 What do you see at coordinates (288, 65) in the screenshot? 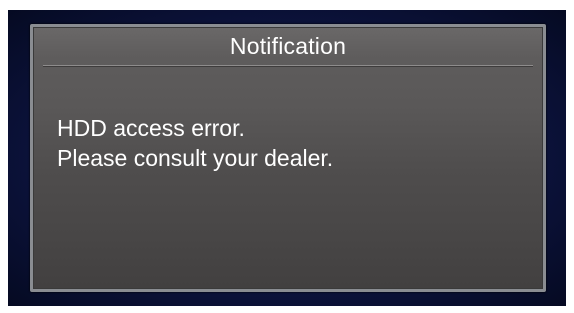
I see `header-divider` at bounding box center [288, 65].